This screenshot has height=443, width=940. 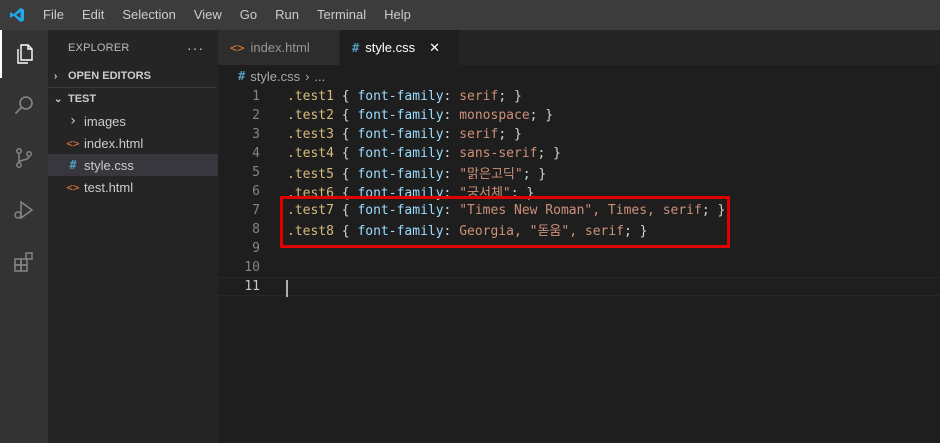 I want to click on tree-item-label: index.html, so click(x=114, y=143).